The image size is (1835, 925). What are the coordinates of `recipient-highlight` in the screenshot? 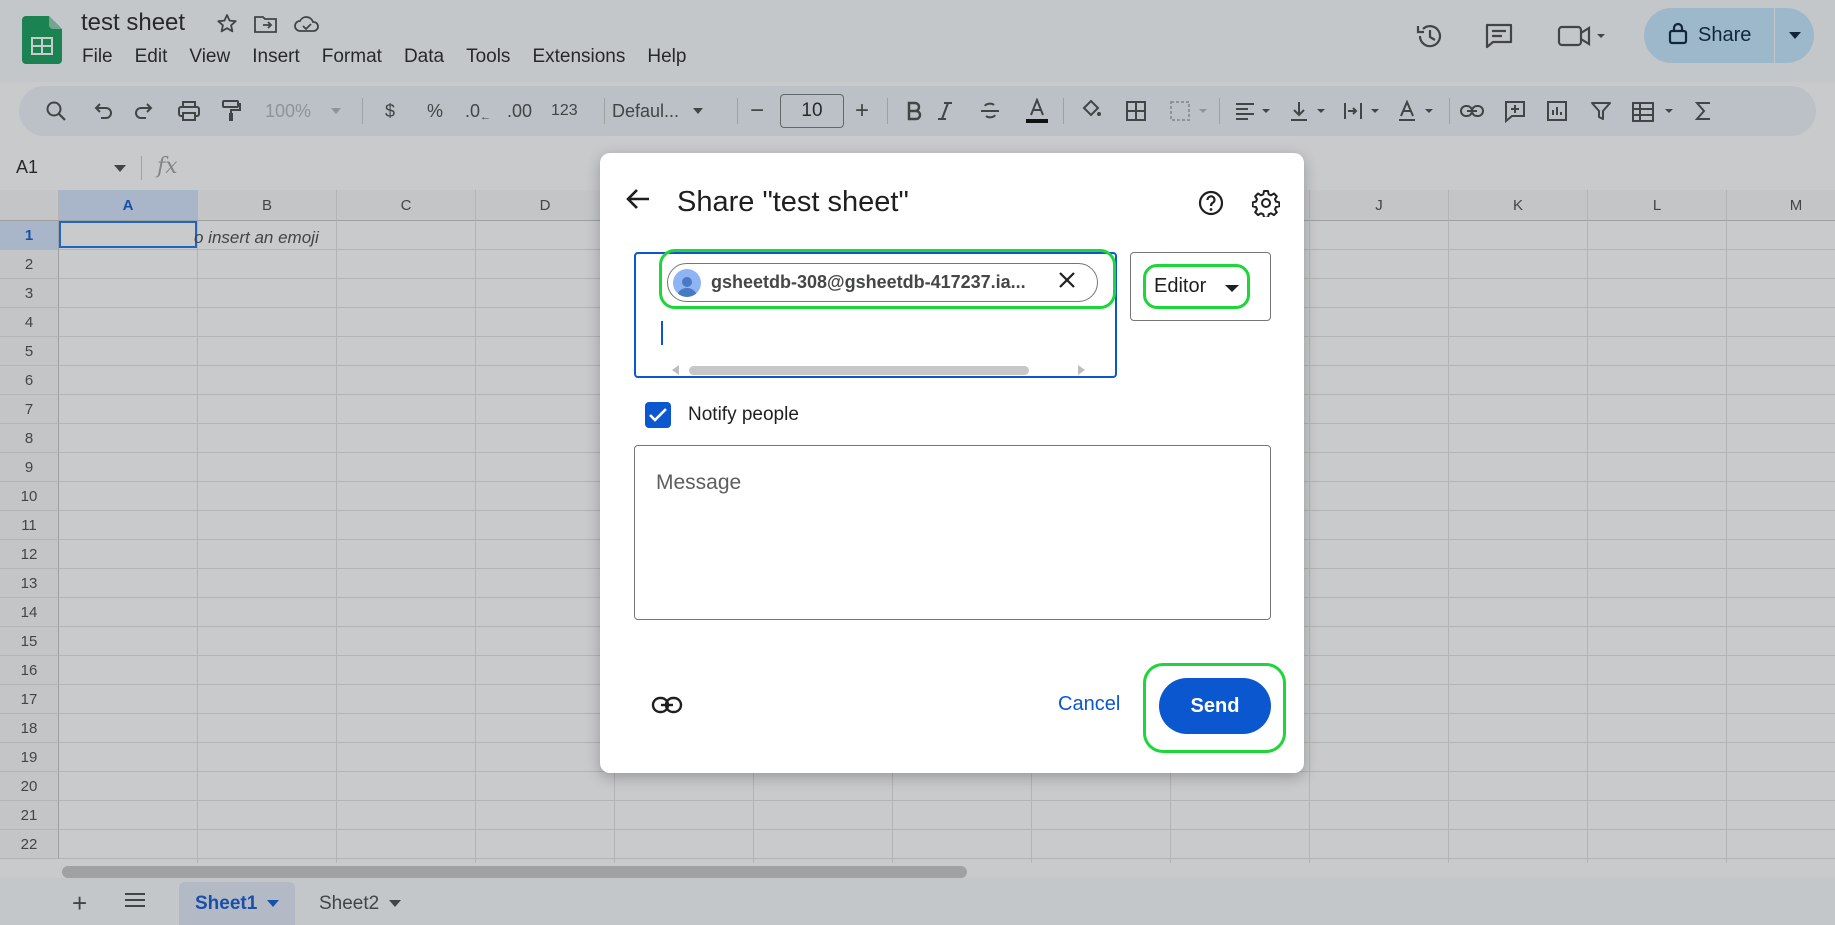 It's located at (887, 279).